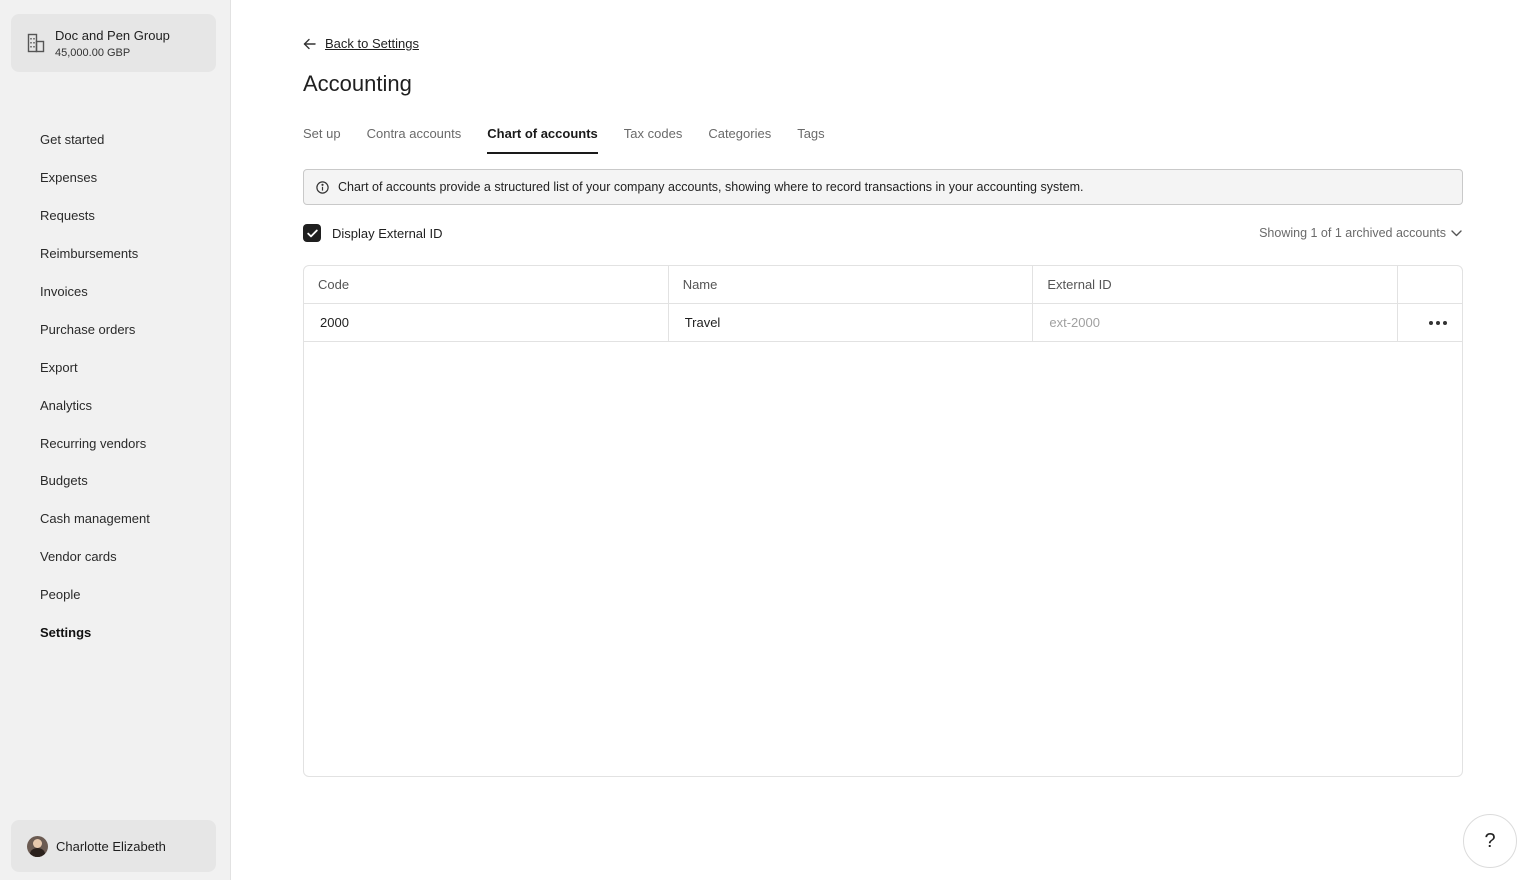  I want to click on sidebar-item-budgets: Budgets, so click(115, 481).